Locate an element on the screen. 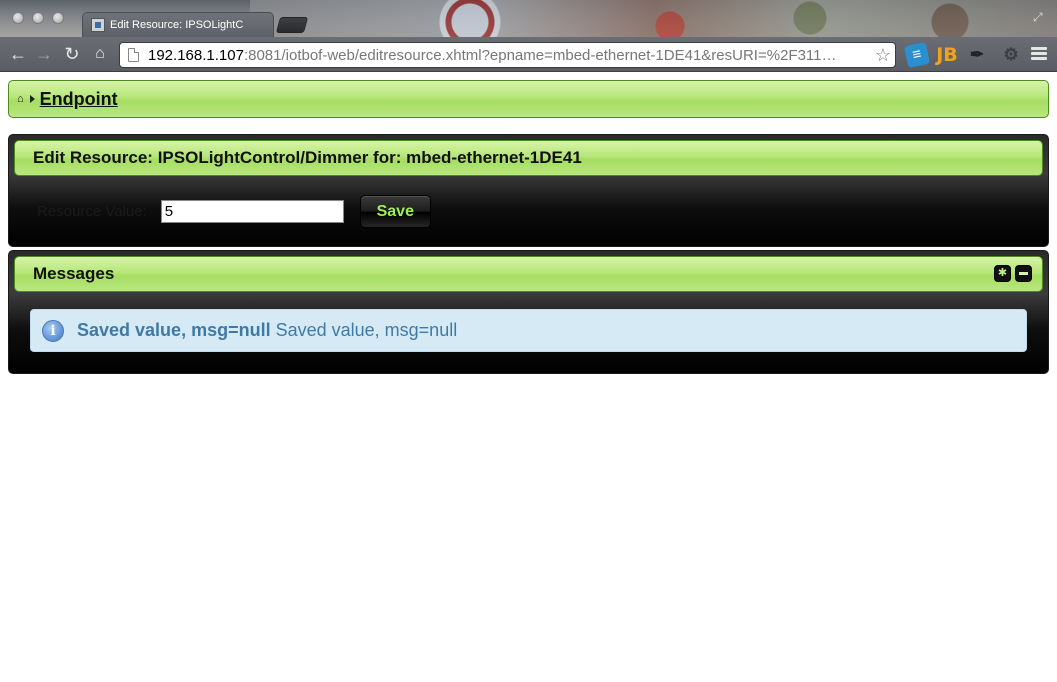 The height and width of the screenshot is (682, 1057). panel-controls: ✱ is located at coordinates (1013, 273).